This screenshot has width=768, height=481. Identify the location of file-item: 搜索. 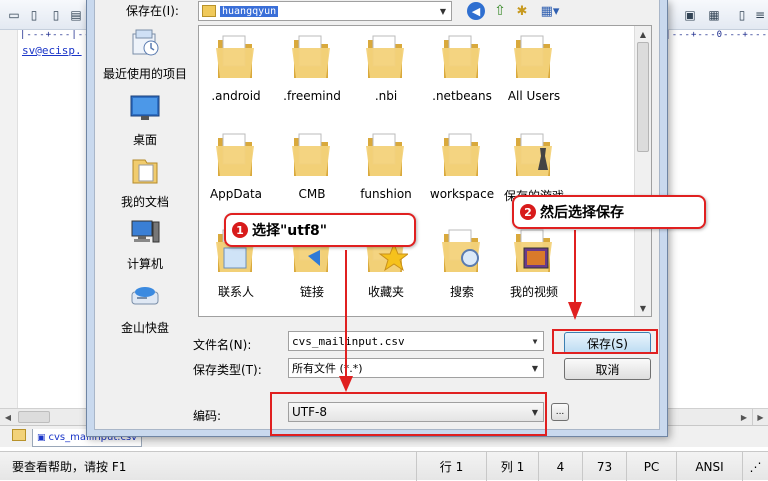
(462, 263).